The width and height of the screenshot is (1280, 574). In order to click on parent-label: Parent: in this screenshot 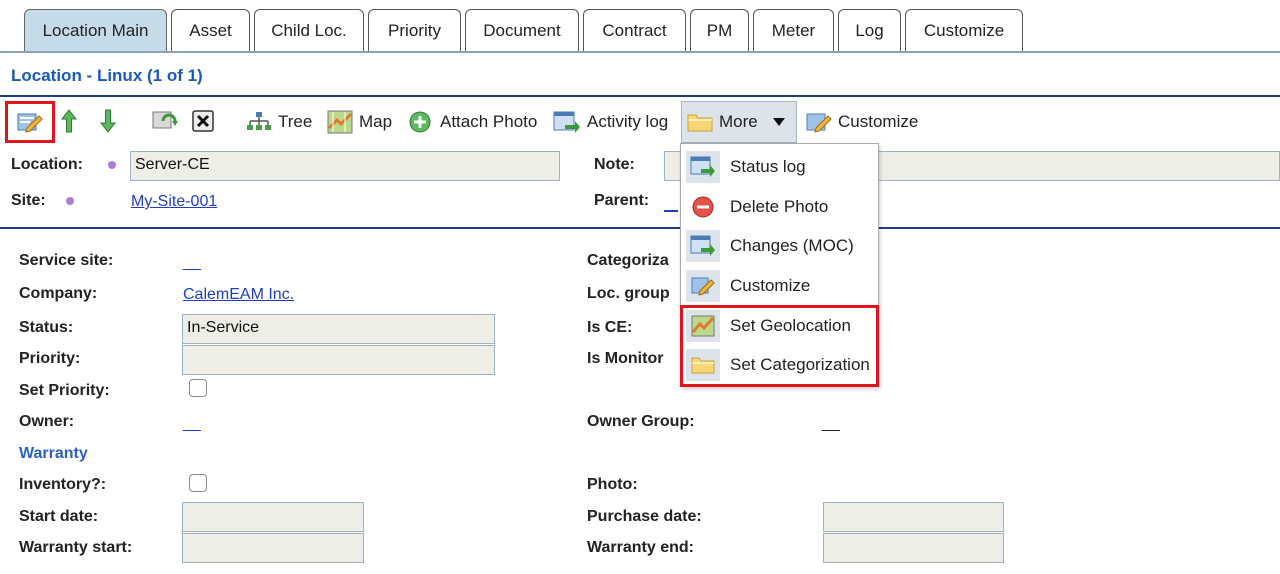, I will do `click(622, 200)`.